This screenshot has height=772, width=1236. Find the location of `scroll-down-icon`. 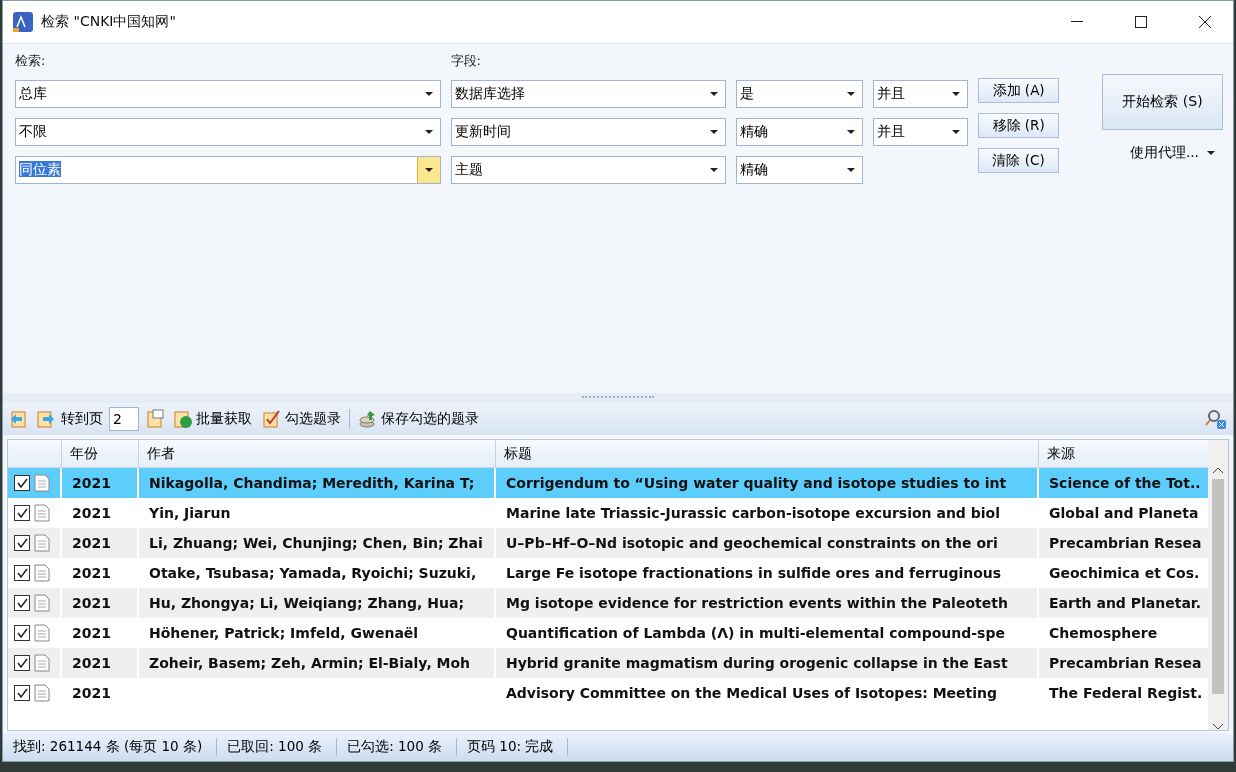

scroll-down-icon is located at coordinates (1218, 727).